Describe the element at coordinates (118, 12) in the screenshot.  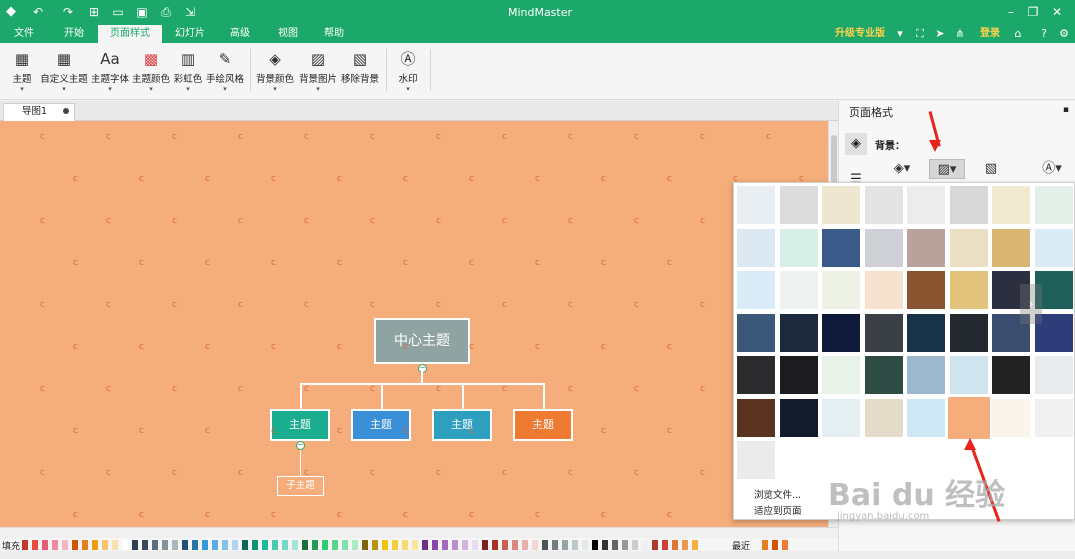
I see `open-folder-icon: ▭` at that location.